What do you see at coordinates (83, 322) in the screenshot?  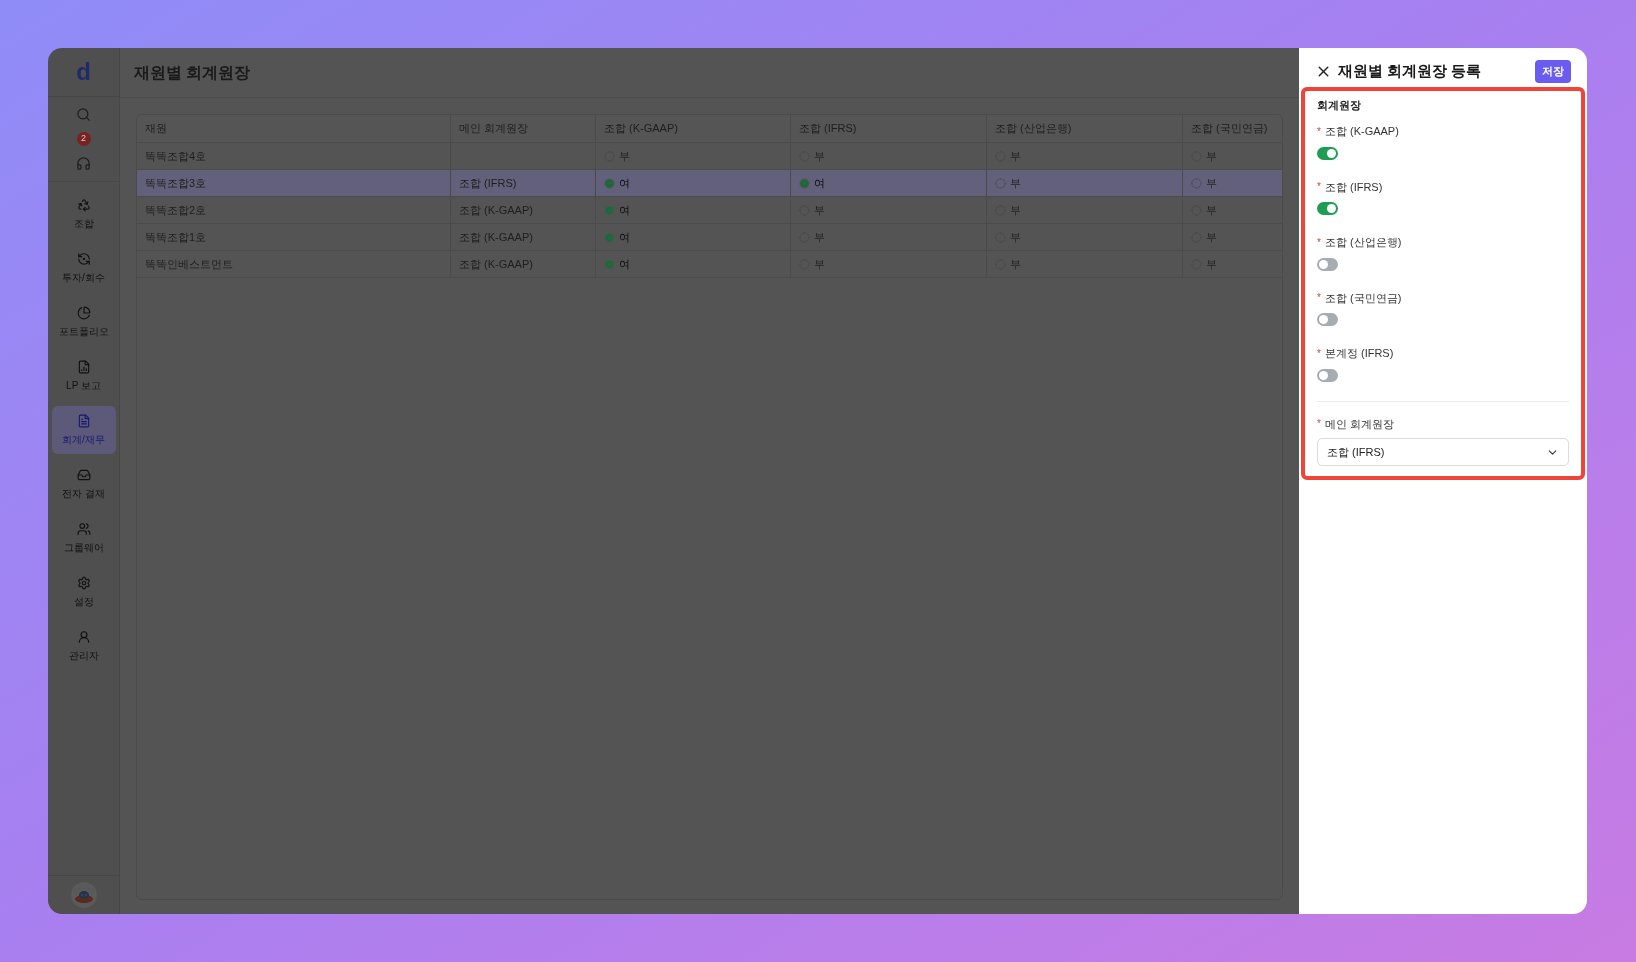 I see `sidebar-item: 포트폴리오` at bounding box center [83, 322].